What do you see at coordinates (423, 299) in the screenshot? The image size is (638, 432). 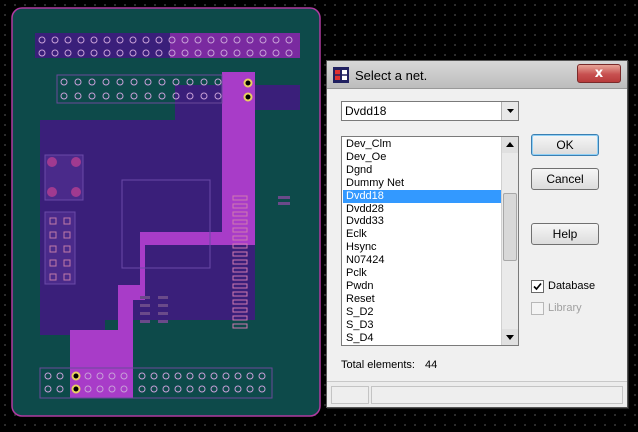 I see `net-list-item: Reset` at bounding box center [423, 299].